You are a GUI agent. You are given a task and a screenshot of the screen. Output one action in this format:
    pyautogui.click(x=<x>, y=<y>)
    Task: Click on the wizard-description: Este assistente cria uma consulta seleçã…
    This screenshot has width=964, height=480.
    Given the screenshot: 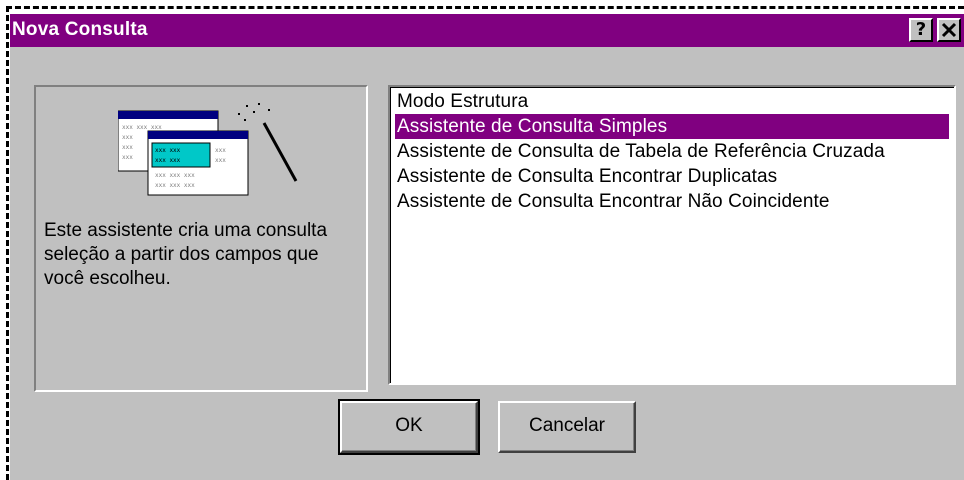 What is the action you would take?
    pyautogui.click(x=186, y=254)
    